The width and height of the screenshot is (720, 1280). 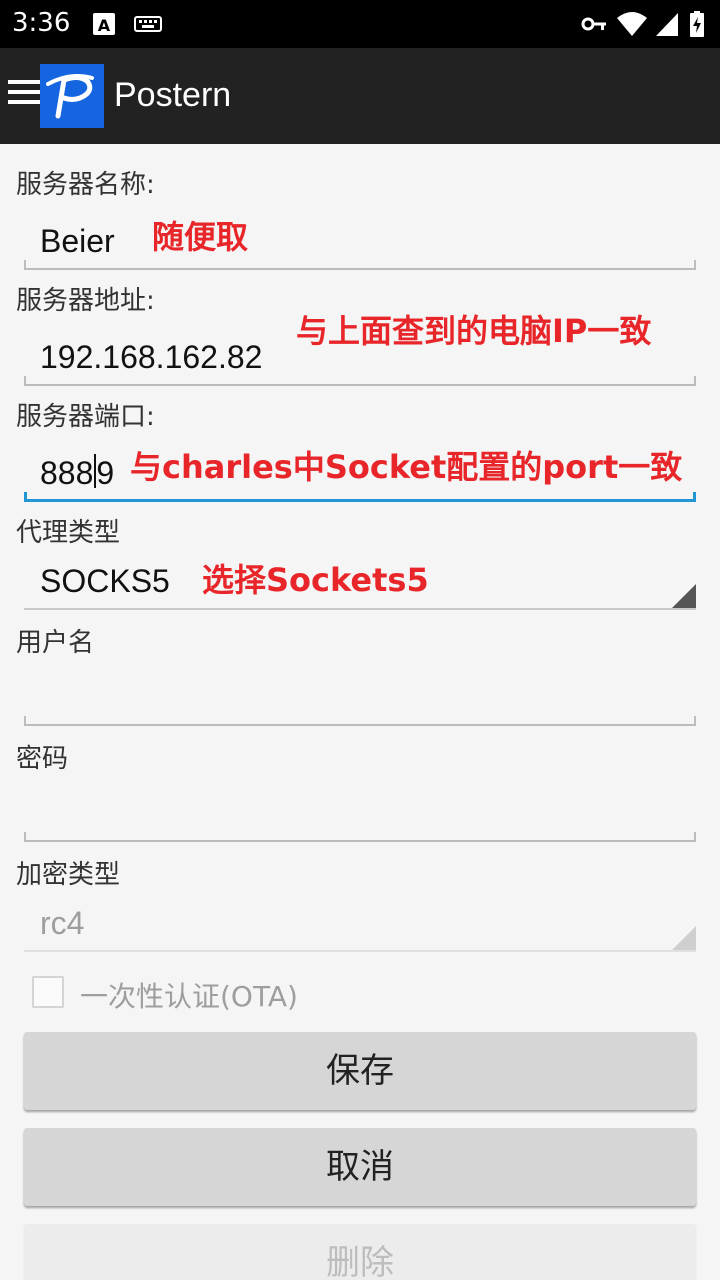 What do you see at coordinates (105, 581) in the screenshot?
I see `proxy-type-value: SOCKS5` at bounding box center [105, 581].